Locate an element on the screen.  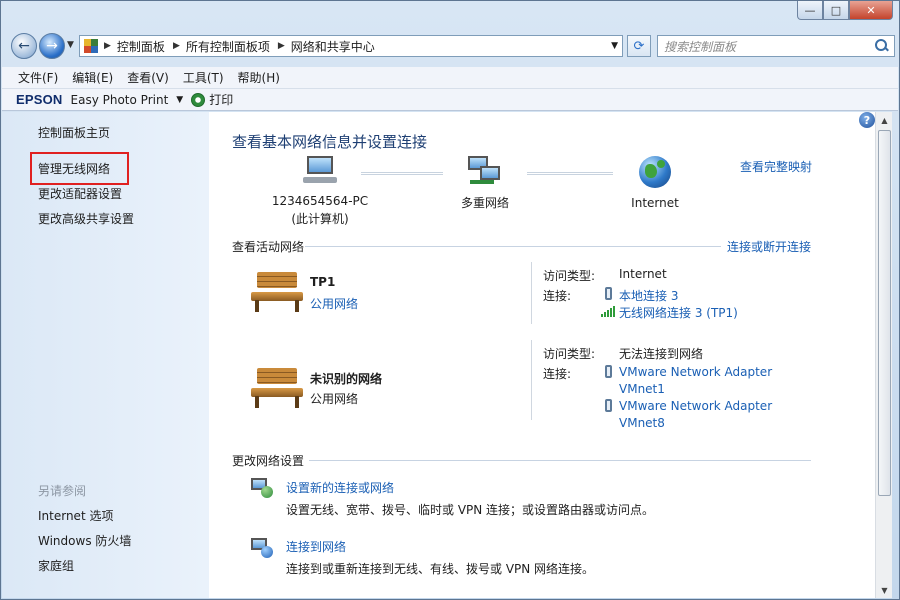
network-type-link: 公用网络 is located at coordinates (334, 303).